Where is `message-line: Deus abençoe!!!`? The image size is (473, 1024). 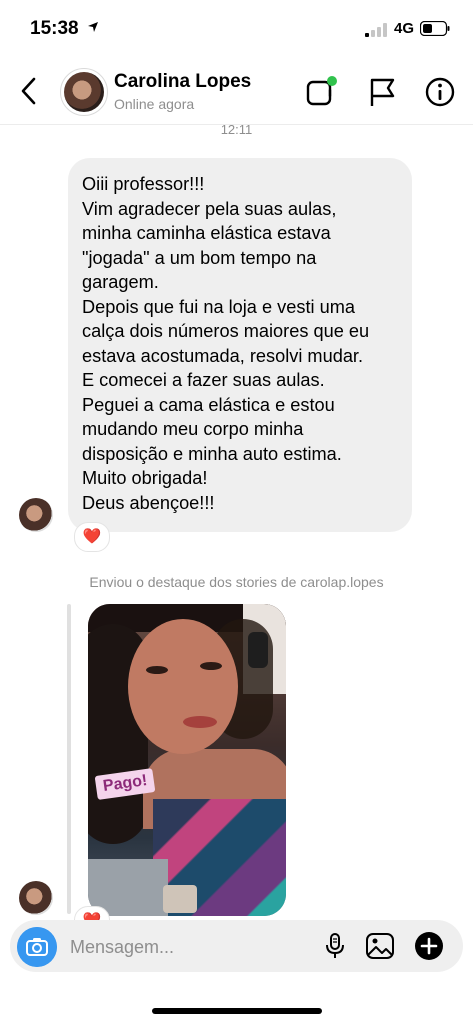
message-line: Deus abençoe!!! is located at coordinates (148, 502).